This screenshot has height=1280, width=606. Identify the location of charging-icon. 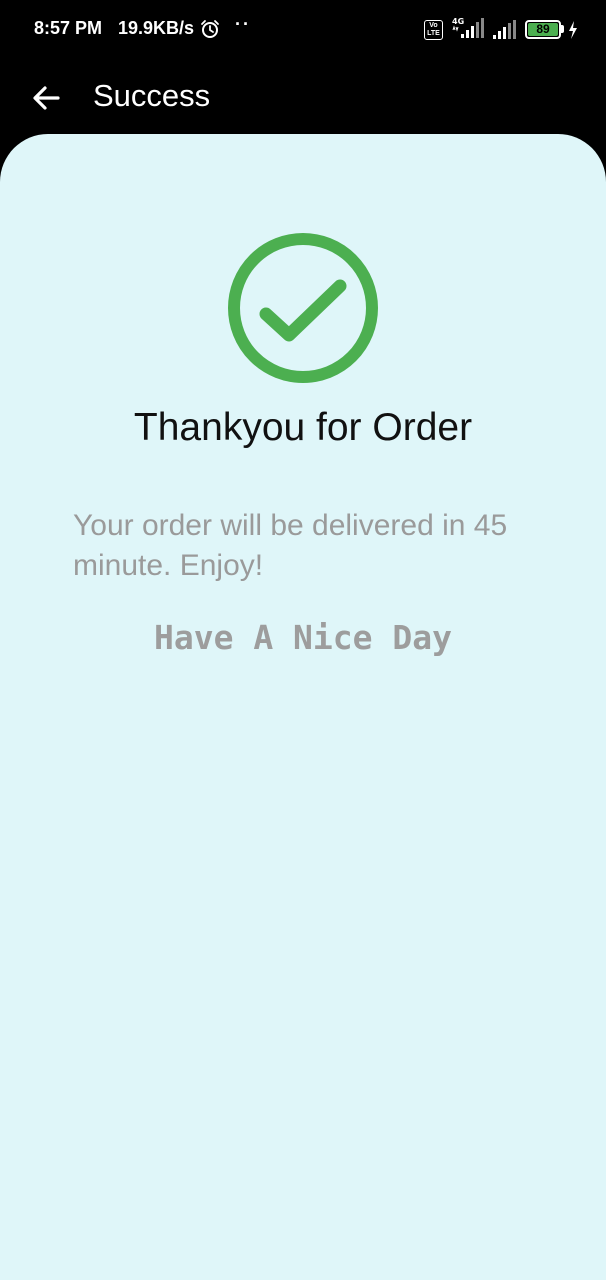
(573, 30).